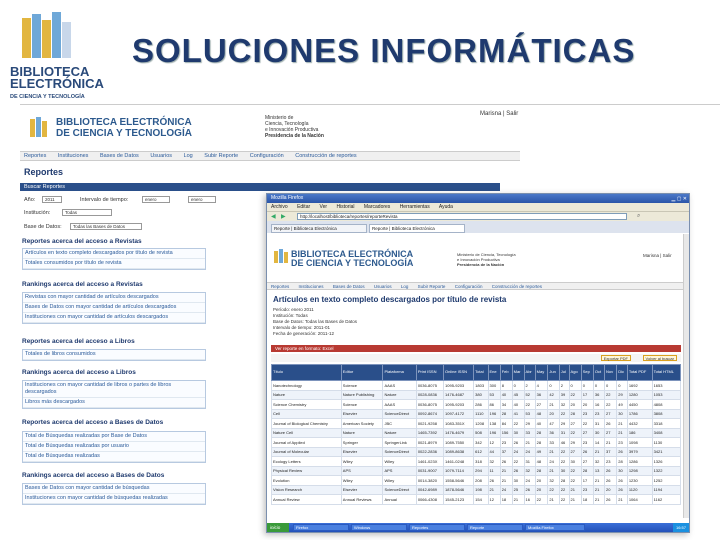 This screenshot has width=720, height=540. What do you see at coordinates (611, 372) in the screenshot?
I see `column-header: Nov` at bounding box center [611, 372].